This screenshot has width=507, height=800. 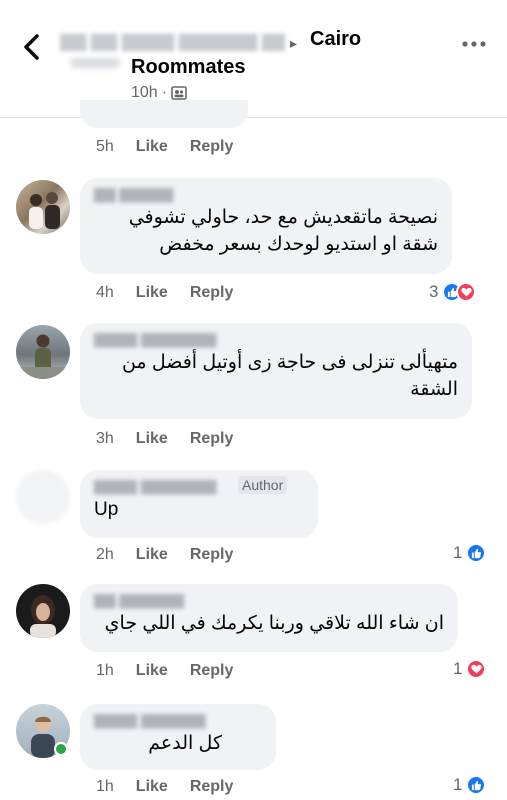 What do you see at coordinates (298, 244) in the screenshot?
I see `comment-text-line: شقة او استديو لوحدك بسعر مخفض` at bounding box center [298, 244].